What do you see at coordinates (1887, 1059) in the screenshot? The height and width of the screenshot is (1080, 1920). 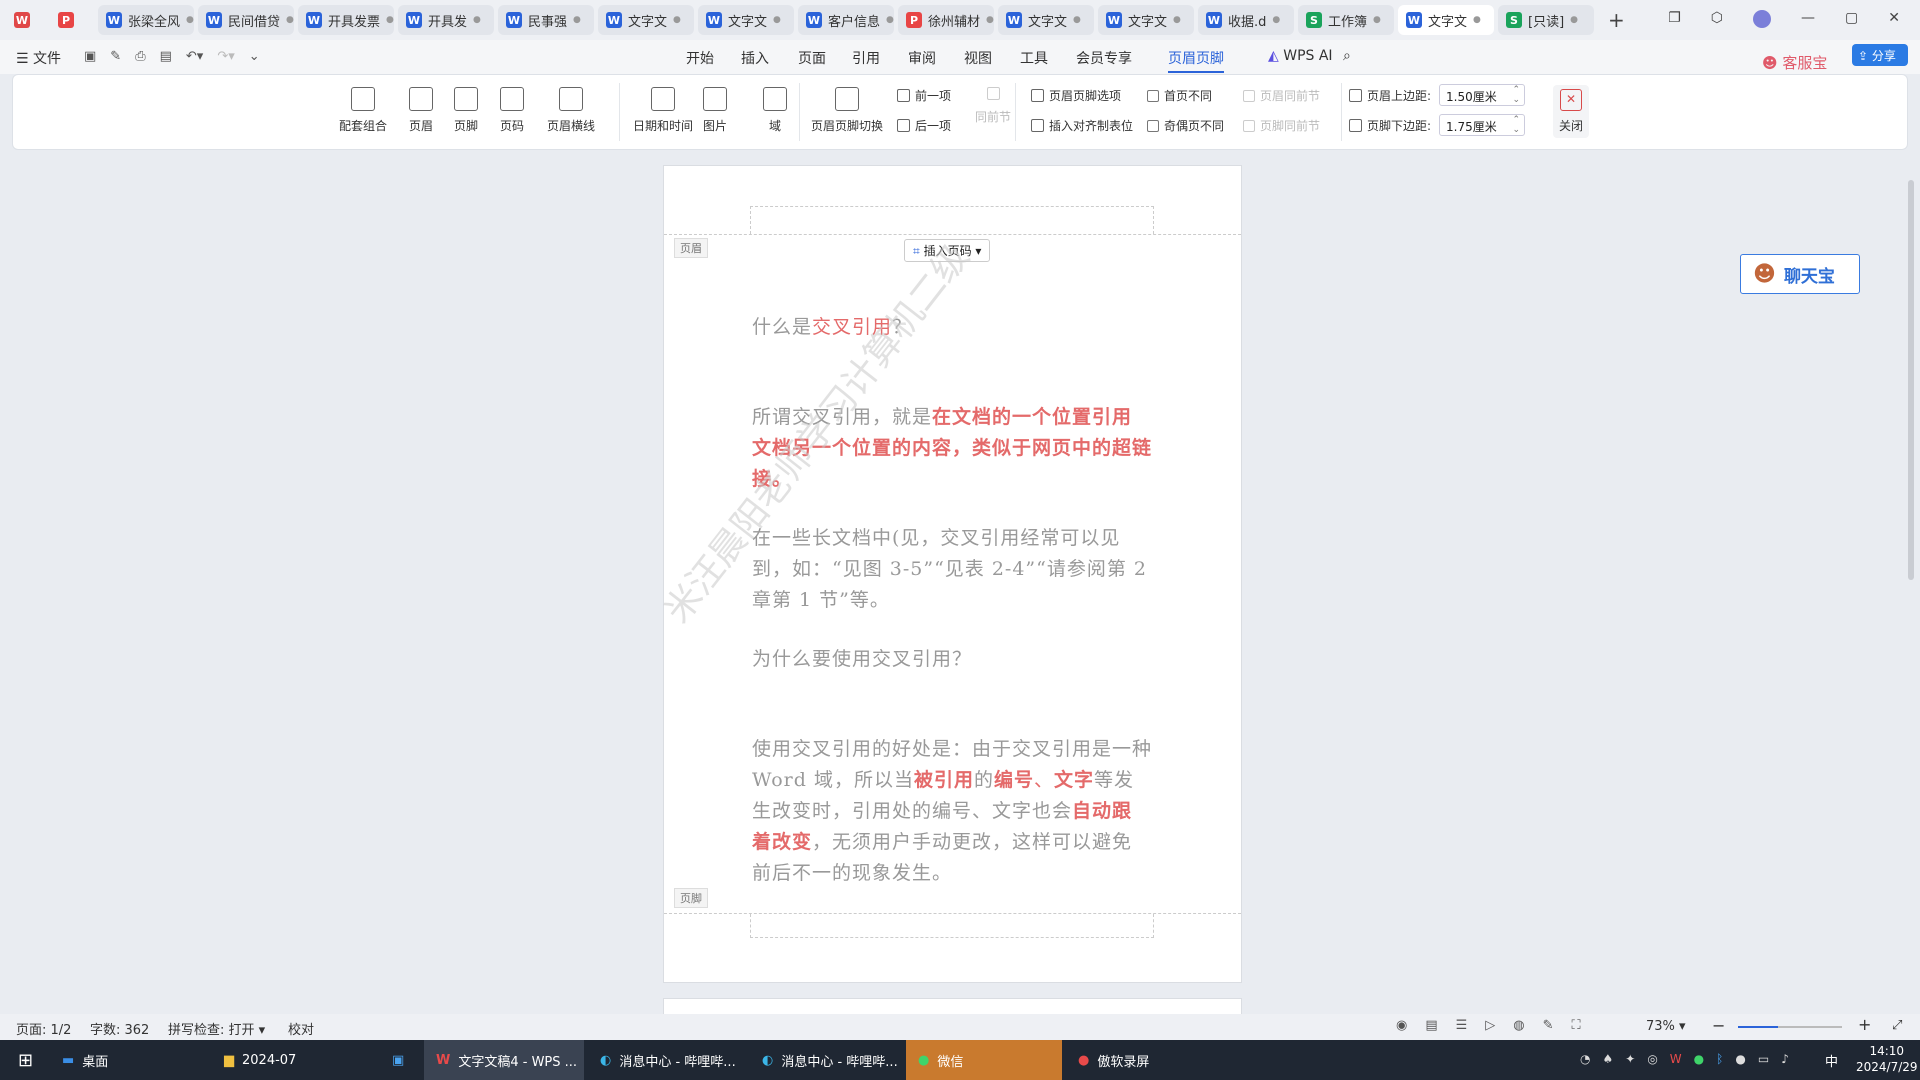 I see `clock: 14:10 2024/7/29` at bounding box center [1887, 1059].